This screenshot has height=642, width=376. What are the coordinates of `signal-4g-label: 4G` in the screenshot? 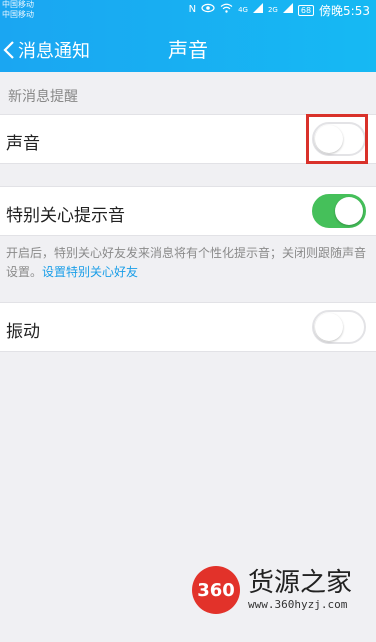 It's located at (243, 10).